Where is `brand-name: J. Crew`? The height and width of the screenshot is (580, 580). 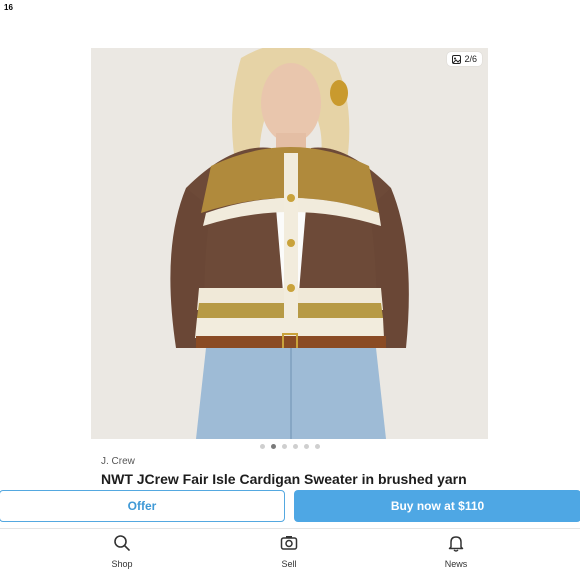 brand-name: J. Crew is located at coordinates (118, 461).